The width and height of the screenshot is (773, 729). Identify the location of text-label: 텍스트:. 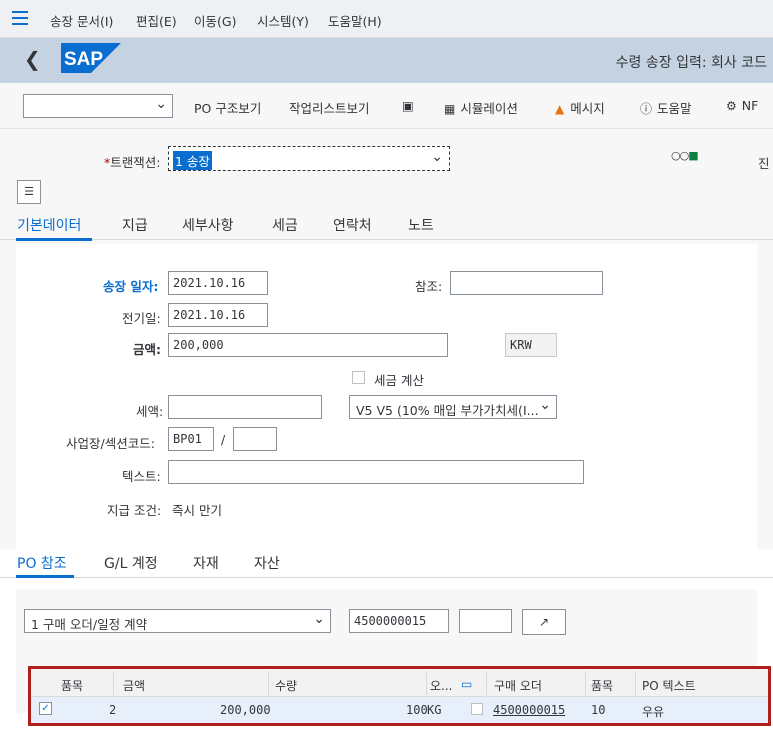
(141, 476).